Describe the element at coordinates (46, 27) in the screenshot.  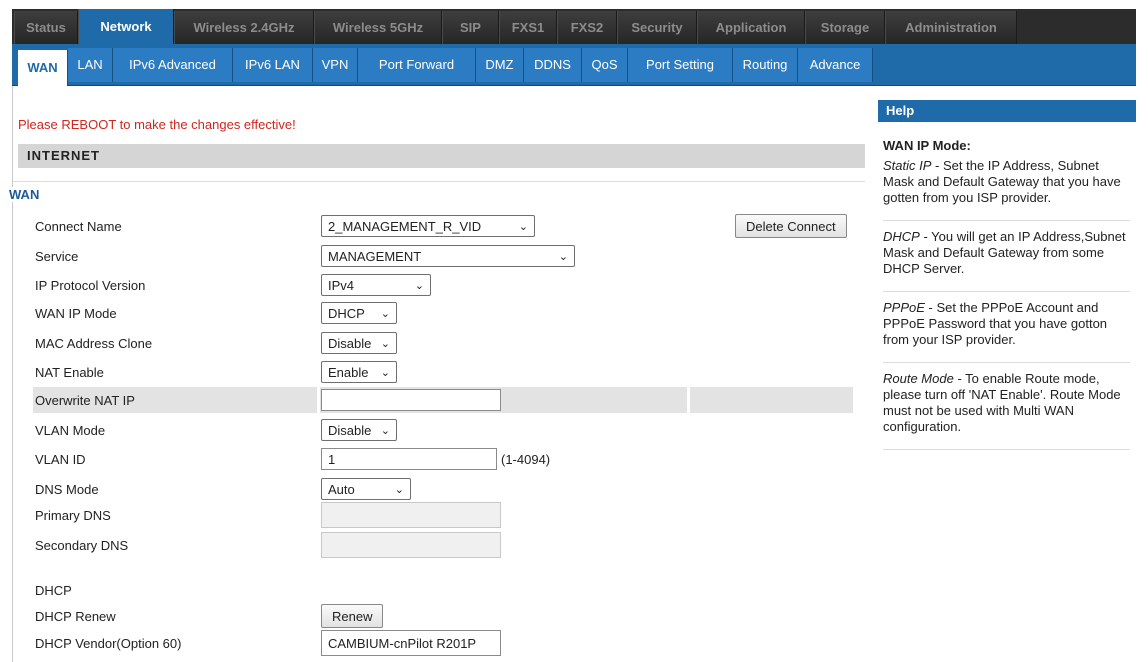
I see `tab-status: Status` at that location.